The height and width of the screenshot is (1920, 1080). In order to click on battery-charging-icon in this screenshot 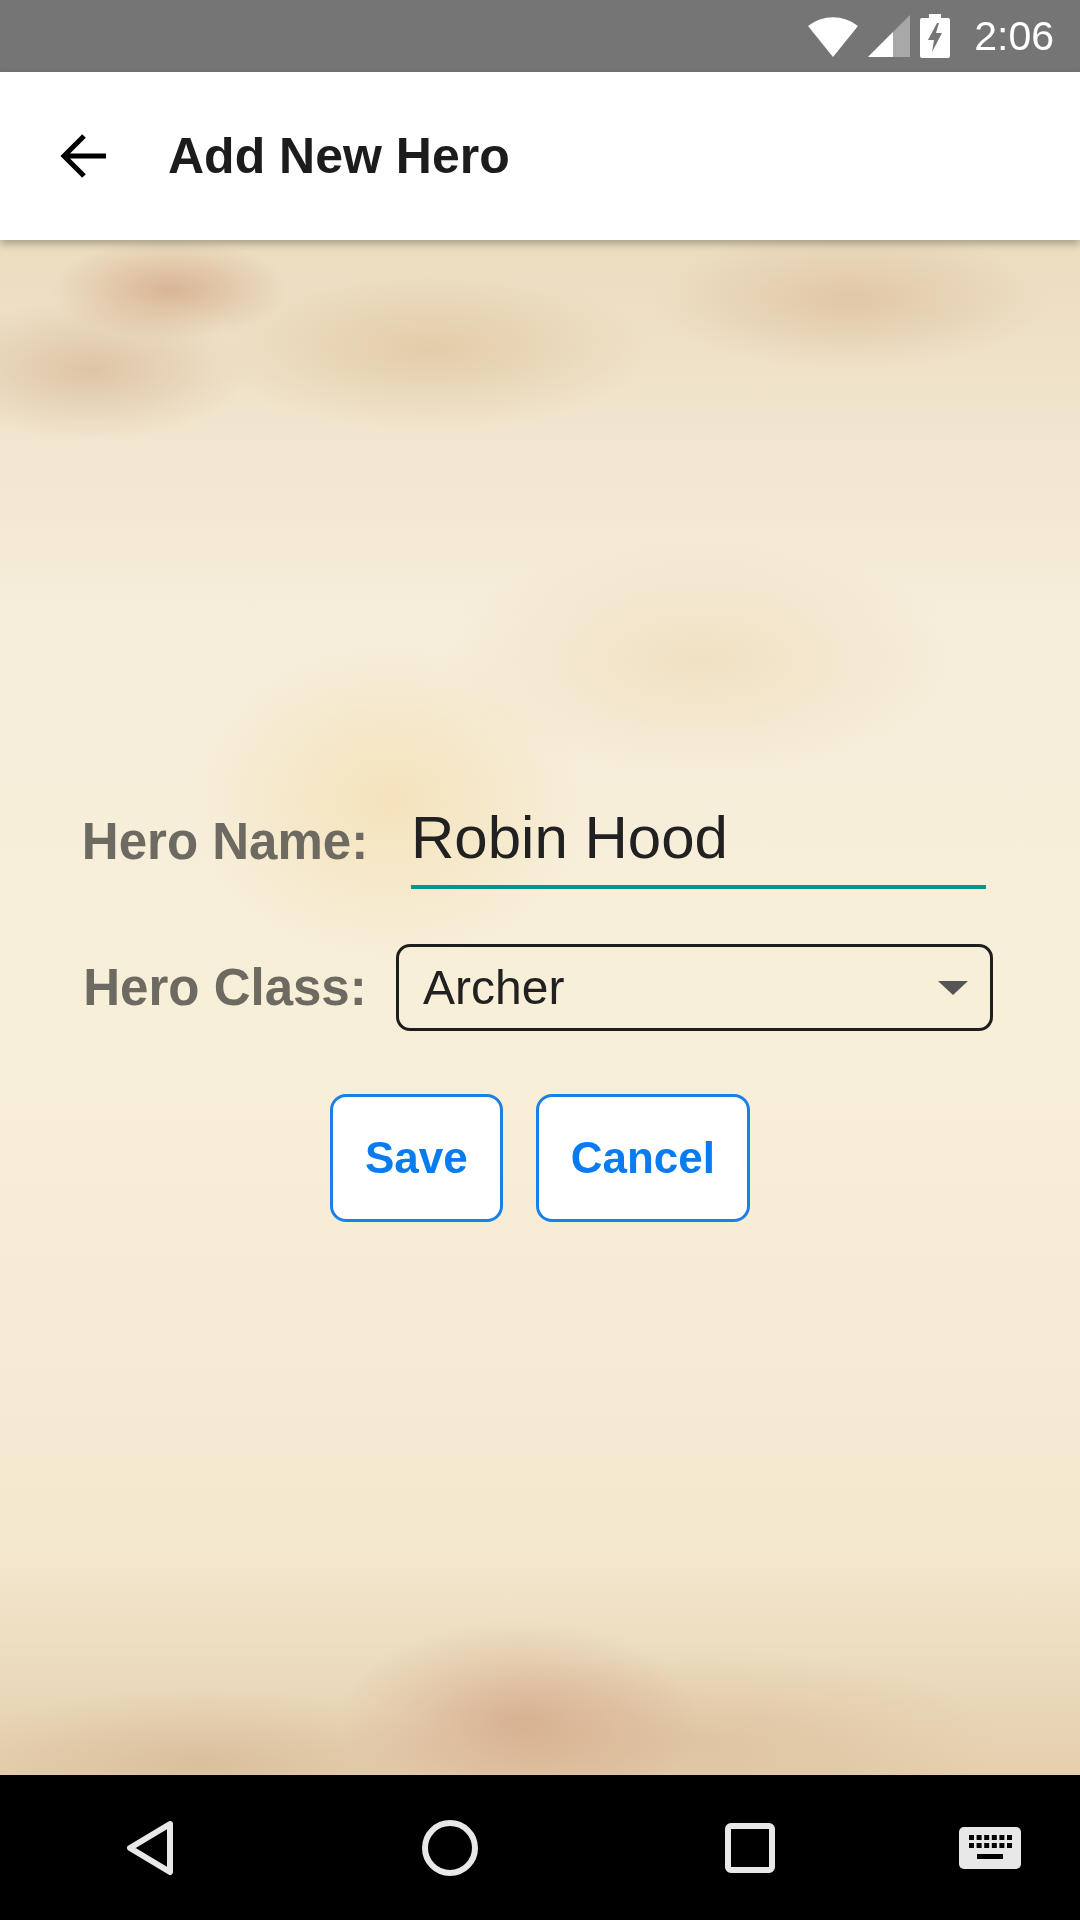, I will do `click(935, 36)`.